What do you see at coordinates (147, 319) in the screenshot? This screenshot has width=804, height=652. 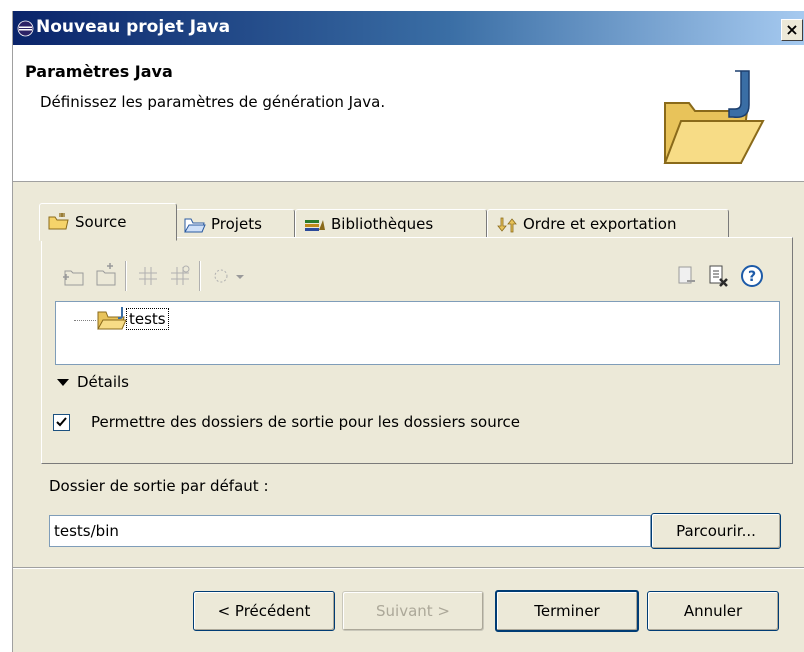 I see `tree-item-tests: tests` at bounding box center [147, 319].